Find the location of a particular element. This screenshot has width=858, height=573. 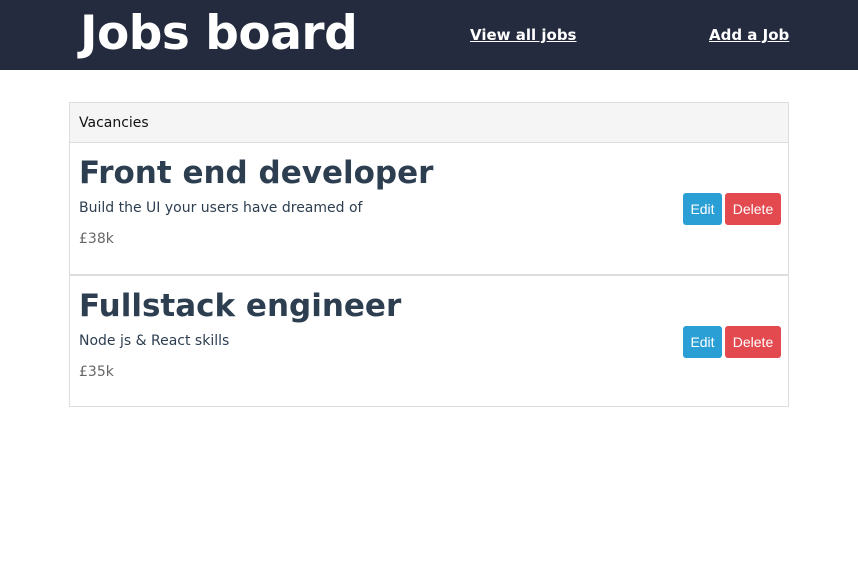

job-description: Build the UI your users have dreamed of is located at coordinates (221, 208).